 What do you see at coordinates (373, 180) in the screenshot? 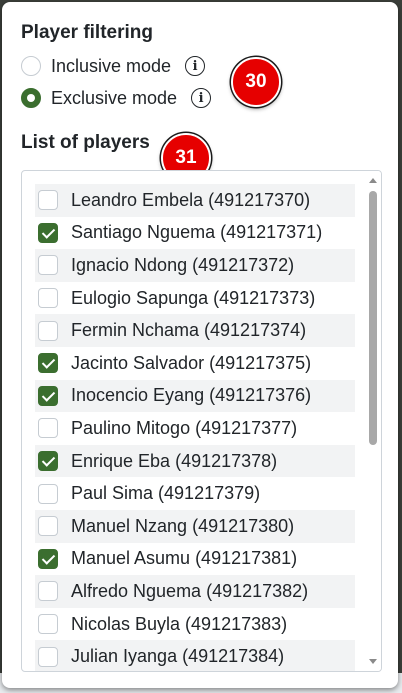
I see `scroll-up-arrow-icon` at bounding box center [373, 180].